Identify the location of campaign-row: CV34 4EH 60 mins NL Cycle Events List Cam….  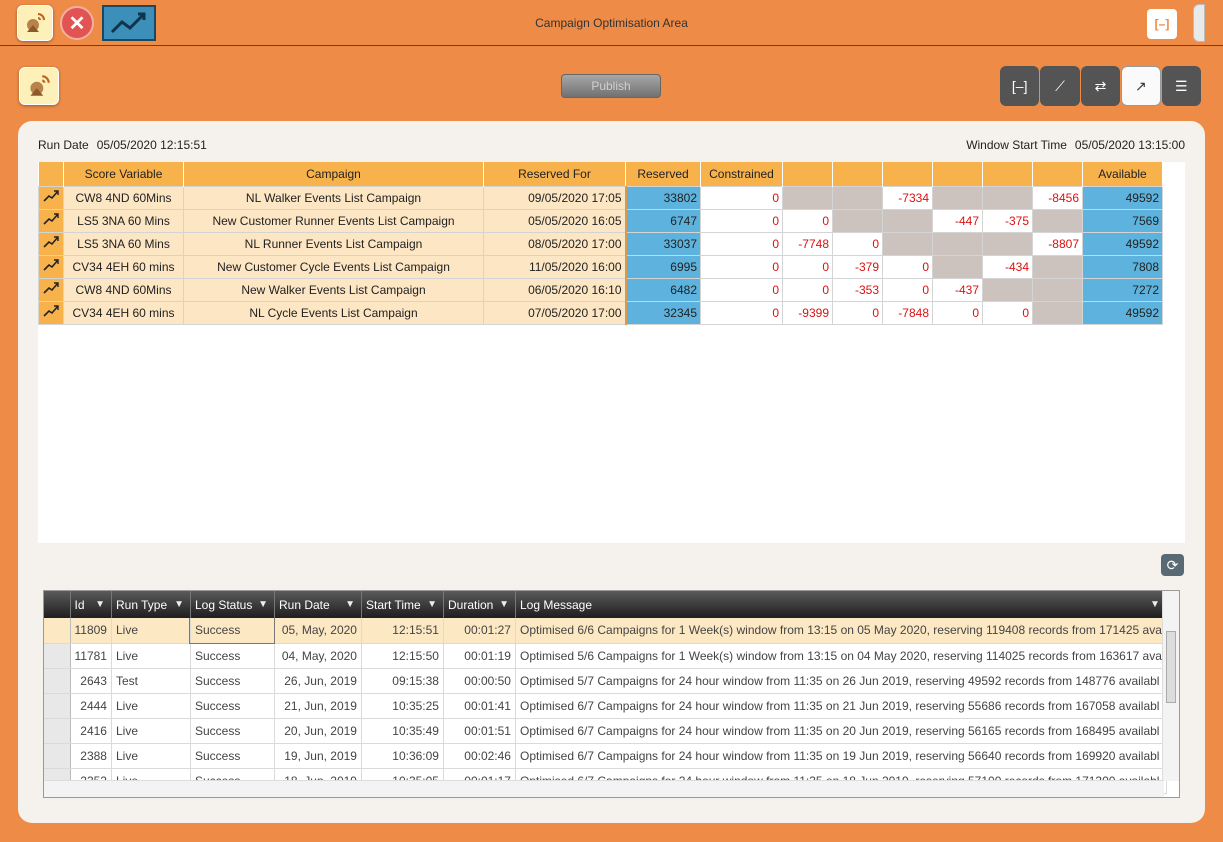
(600, 312).